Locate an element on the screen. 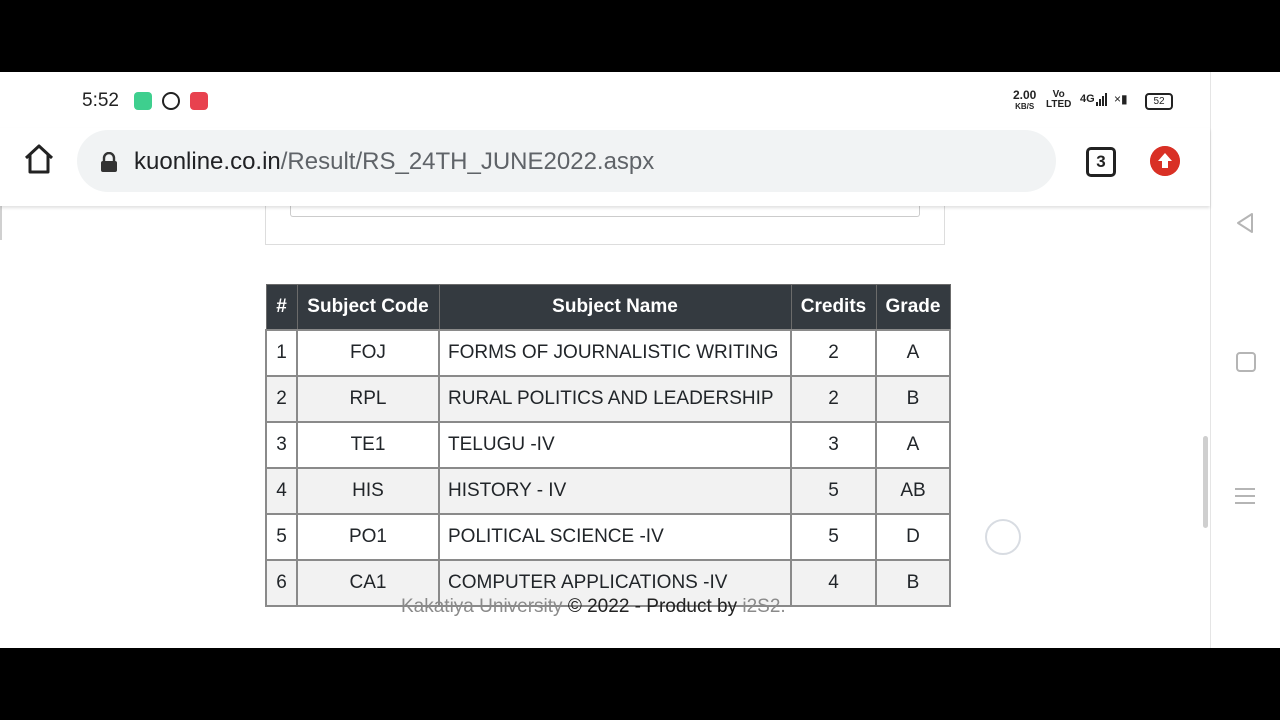 The width and height of the screenshot is (1280, 720). table-row: 2 RPL RURAL POLITICS AND LEADERSHIP 2 B is located at coordinates (608, 399).